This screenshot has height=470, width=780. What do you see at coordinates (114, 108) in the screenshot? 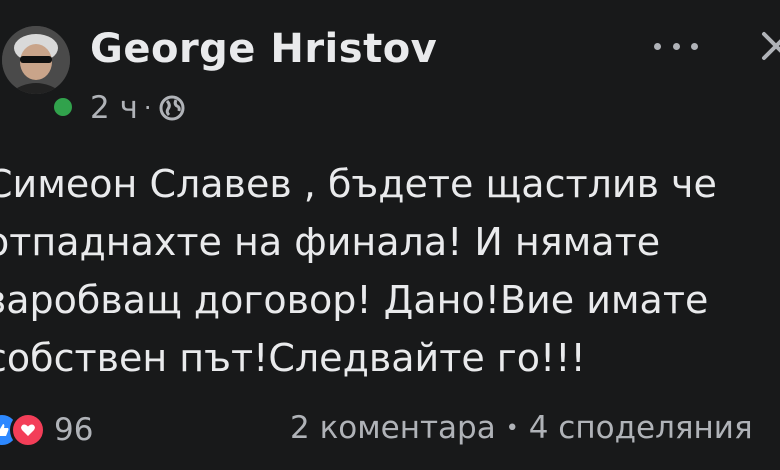
I see `post-timestamp: 2 ч` at bounding box center [114, 108].